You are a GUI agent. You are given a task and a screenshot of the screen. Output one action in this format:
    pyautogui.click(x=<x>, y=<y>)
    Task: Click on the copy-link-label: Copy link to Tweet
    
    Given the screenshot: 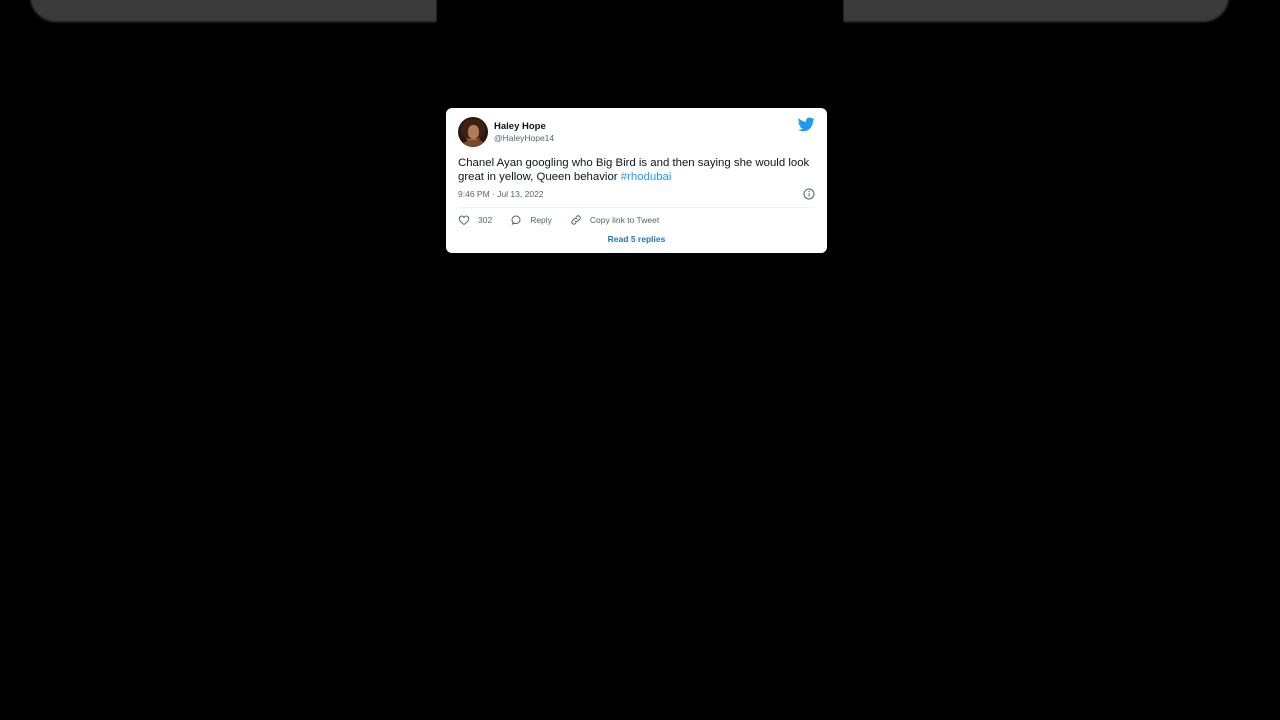 What is the action you would take?
    pyautogui.click(x=624, y=220)
    